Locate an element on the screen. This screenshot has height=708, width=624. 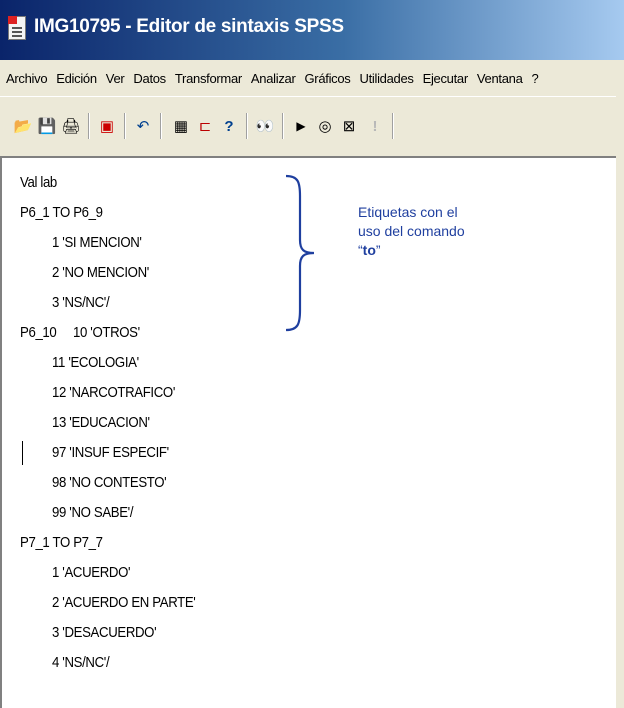
code-line: 99 'NO SABE'/ is located at coordinates (93, 512).